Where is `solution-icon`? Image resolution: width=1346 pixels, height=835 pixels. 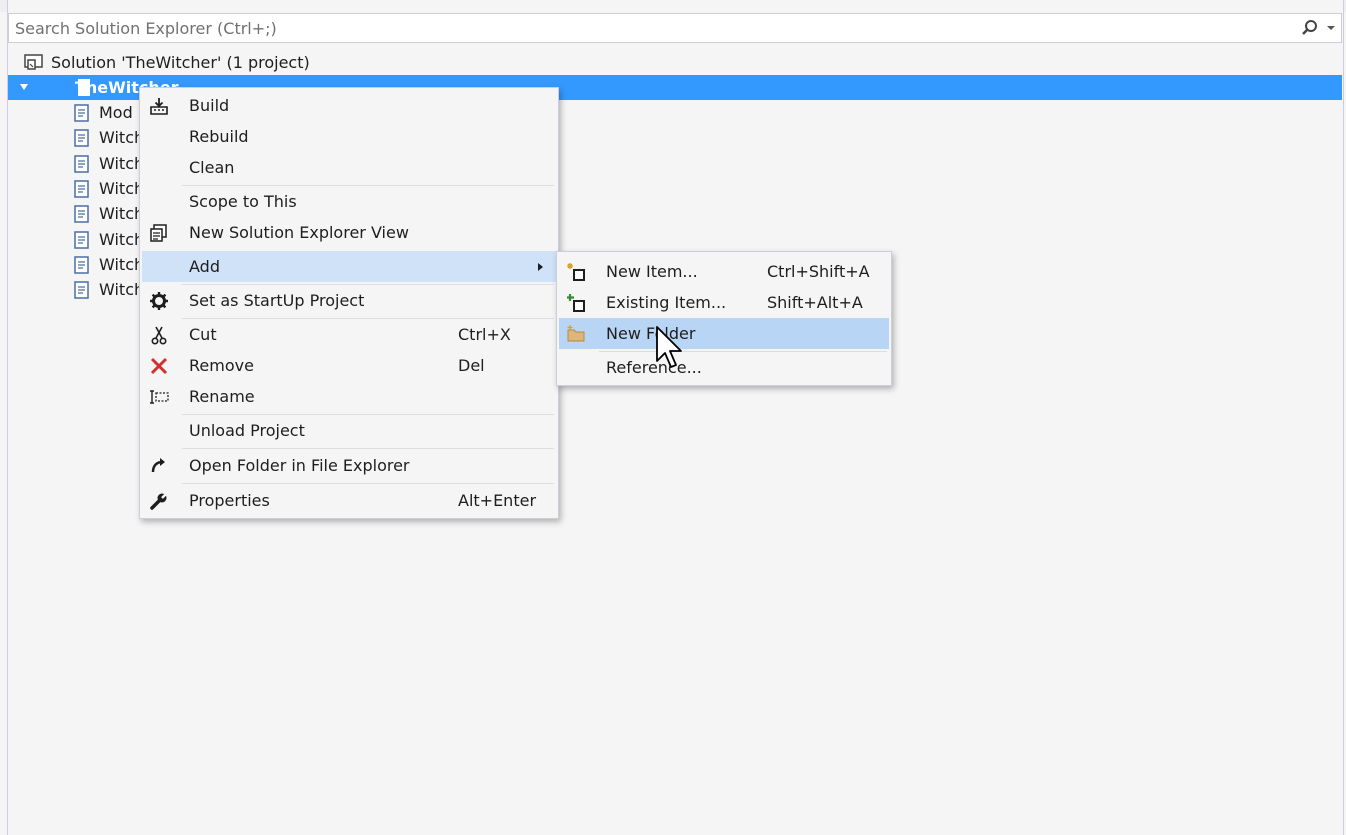 solution-icon is located at coordinates (33, 62).